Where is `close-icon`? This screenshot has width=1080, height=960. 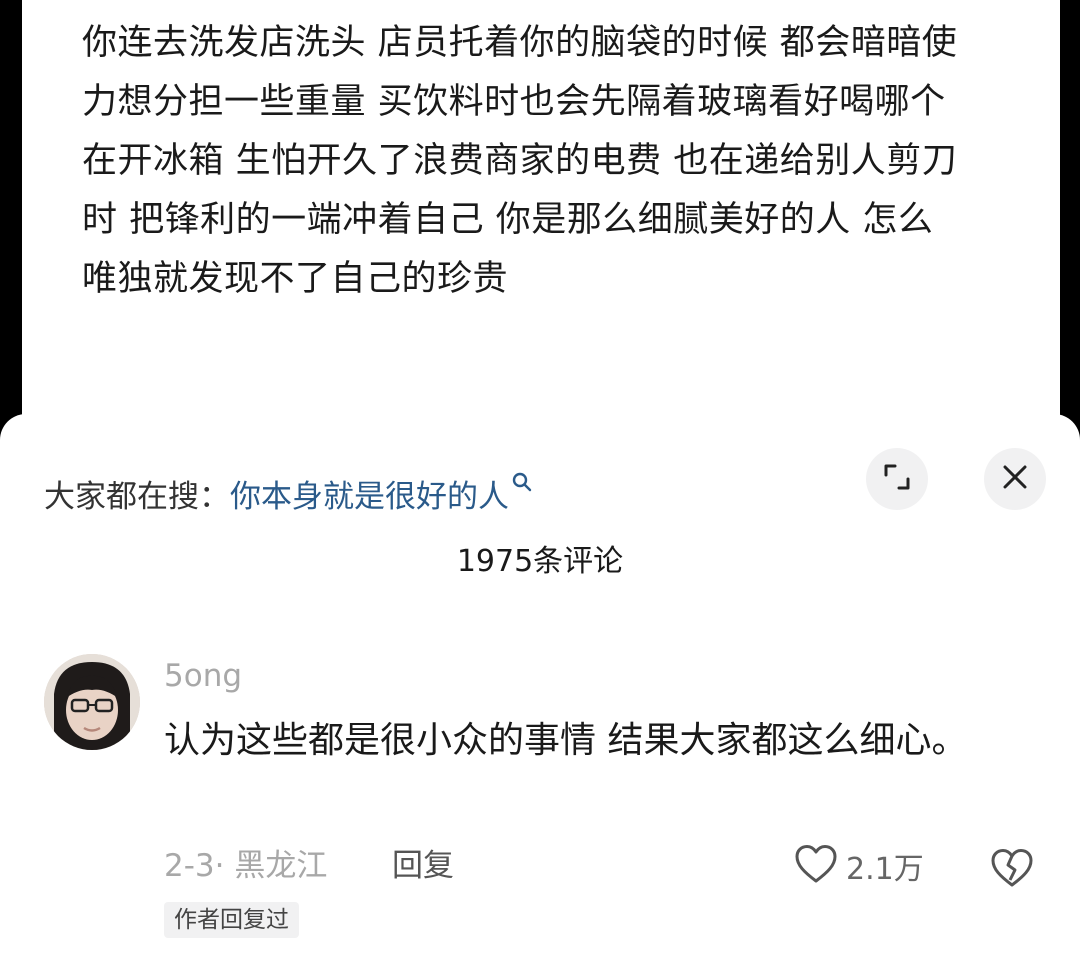
close-icon is located at coordinates (1015, 479).